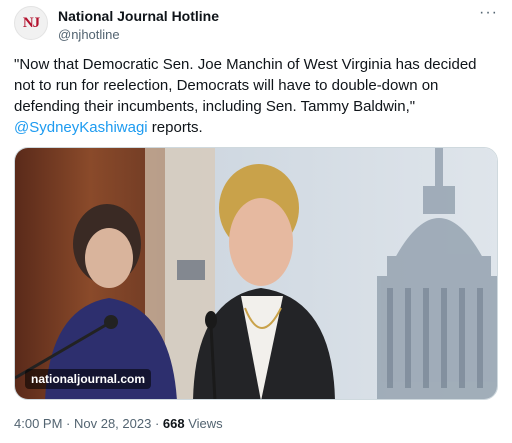 This screenshot has width=512, height=443. Describe the element at coordinates (112, 423) in the screenshot. I see `tweet-date: Nov 28, 2023` at that location.